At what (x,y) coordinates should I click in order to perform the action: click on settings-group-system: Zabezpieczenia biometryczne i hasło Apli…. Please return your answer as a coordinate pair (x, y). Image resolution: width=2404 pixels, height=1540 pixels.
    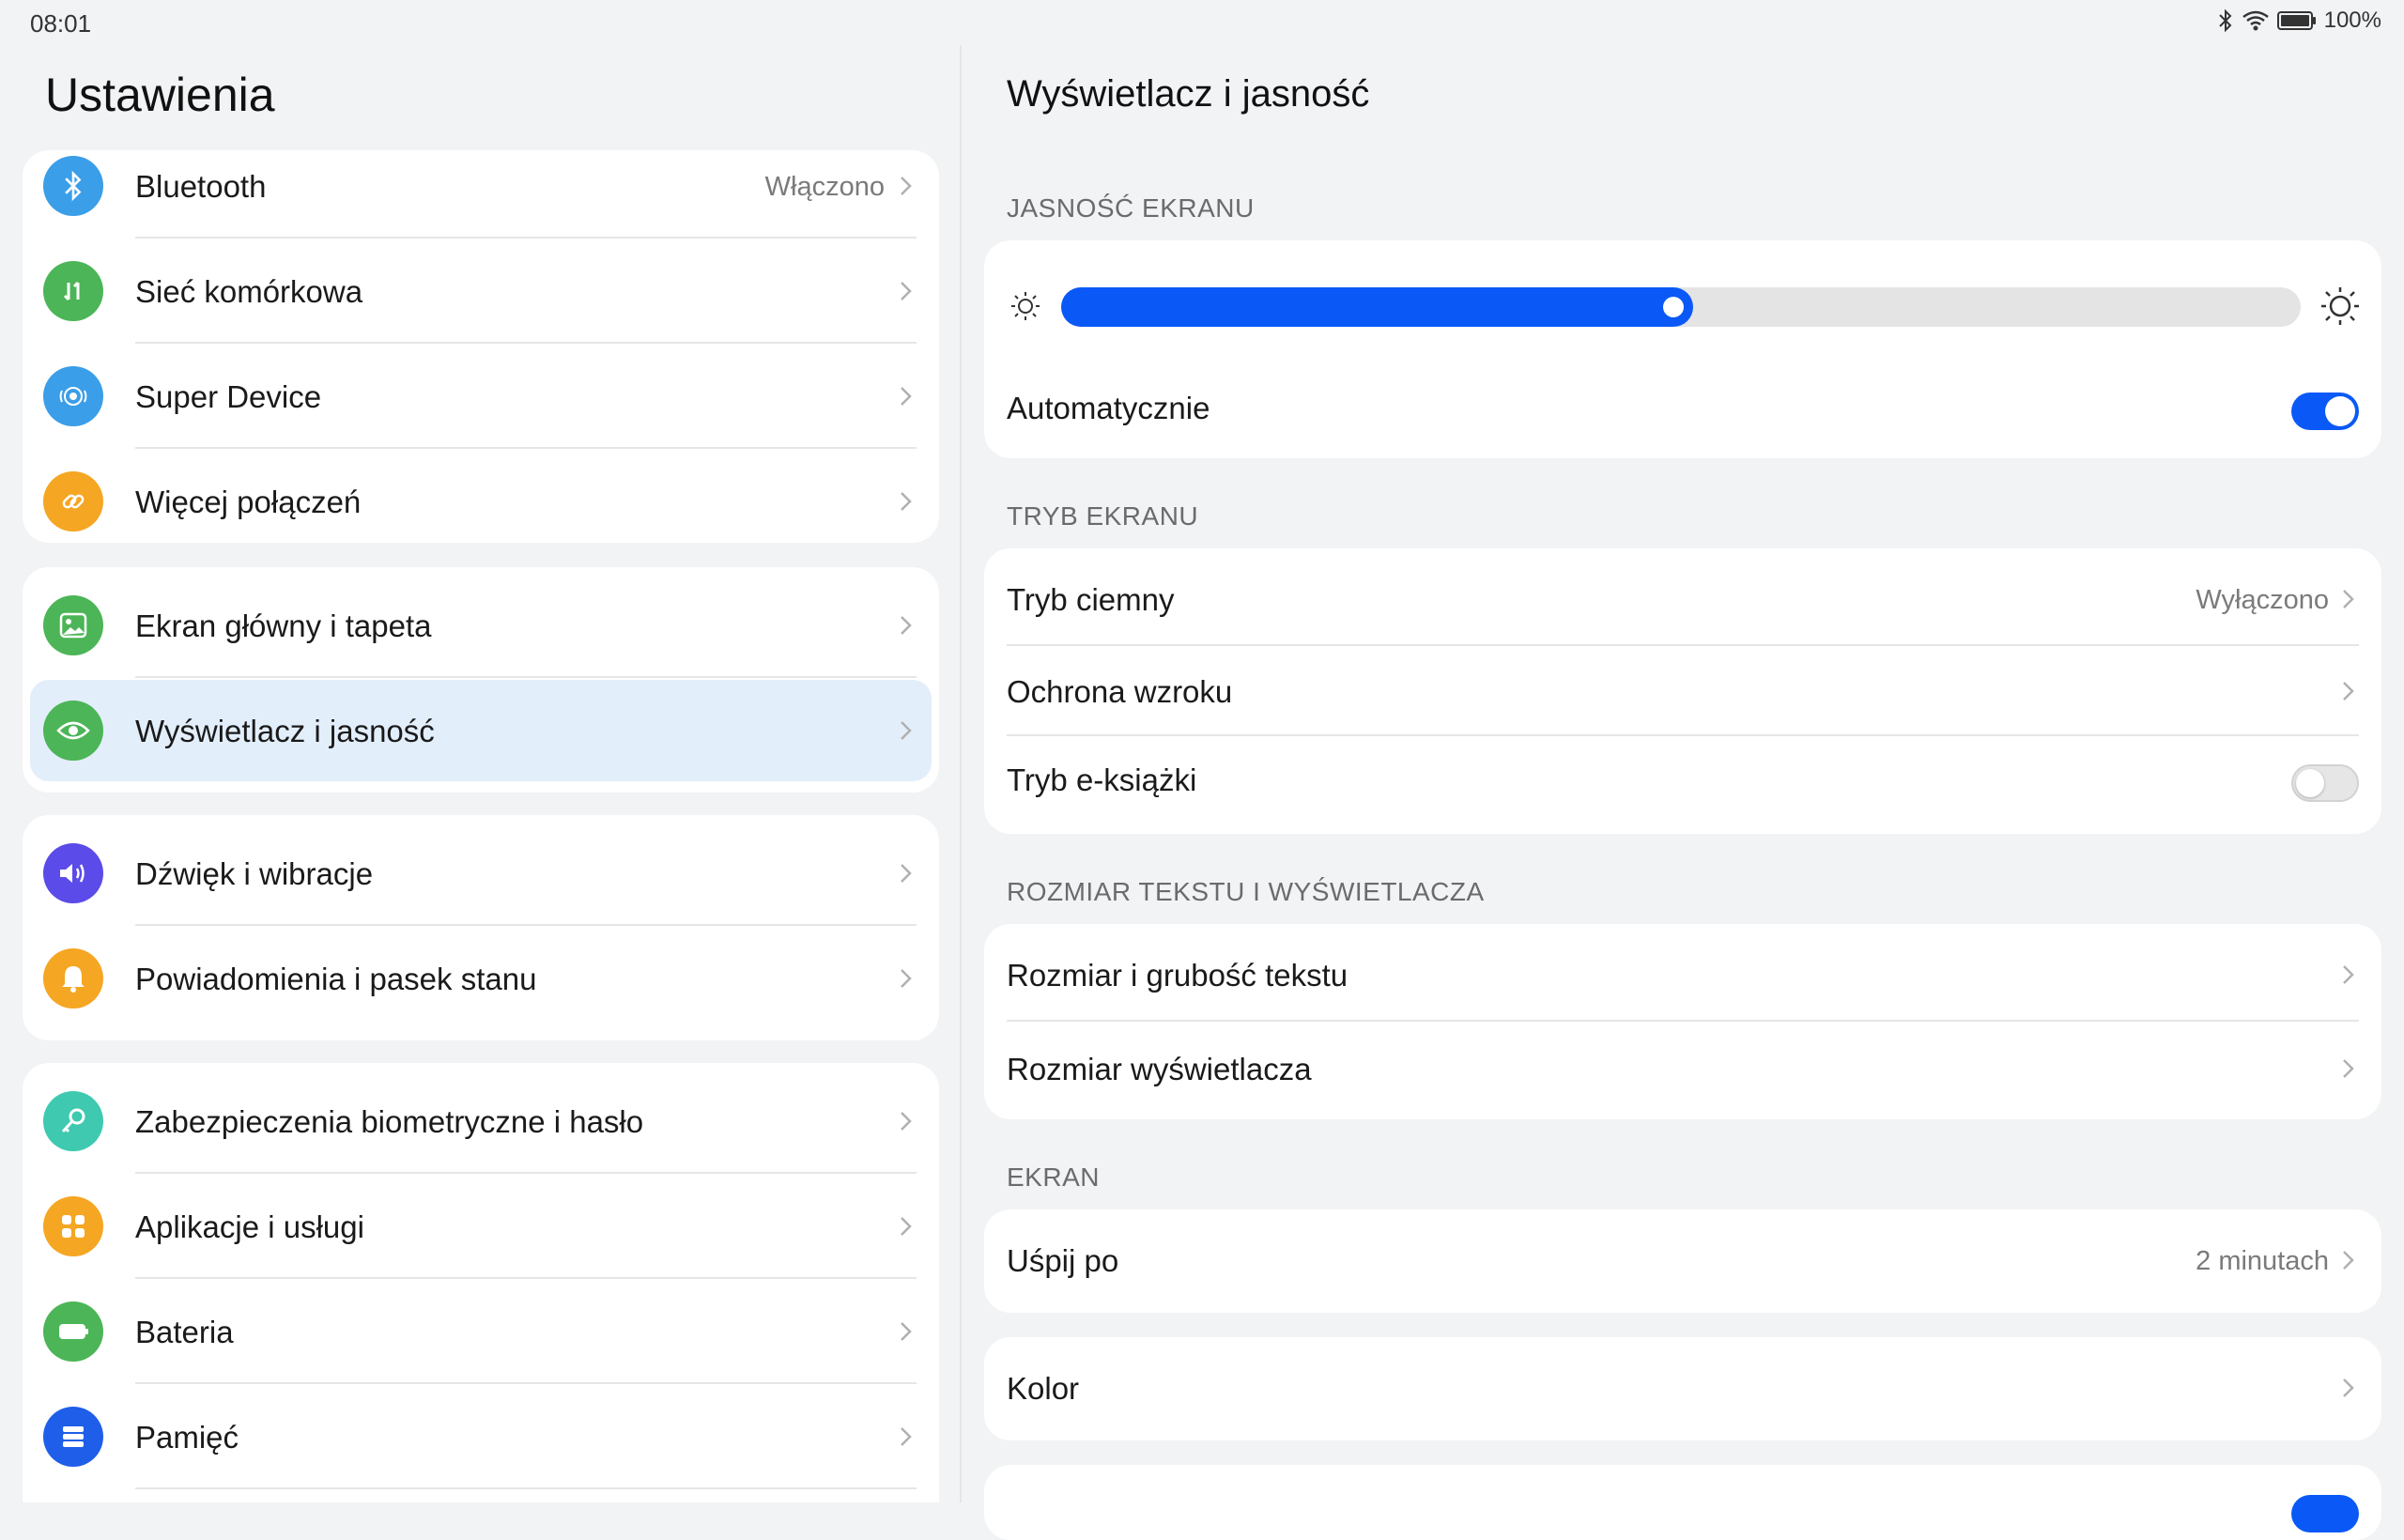
    Looking at the image, I should click on (481, 1282).